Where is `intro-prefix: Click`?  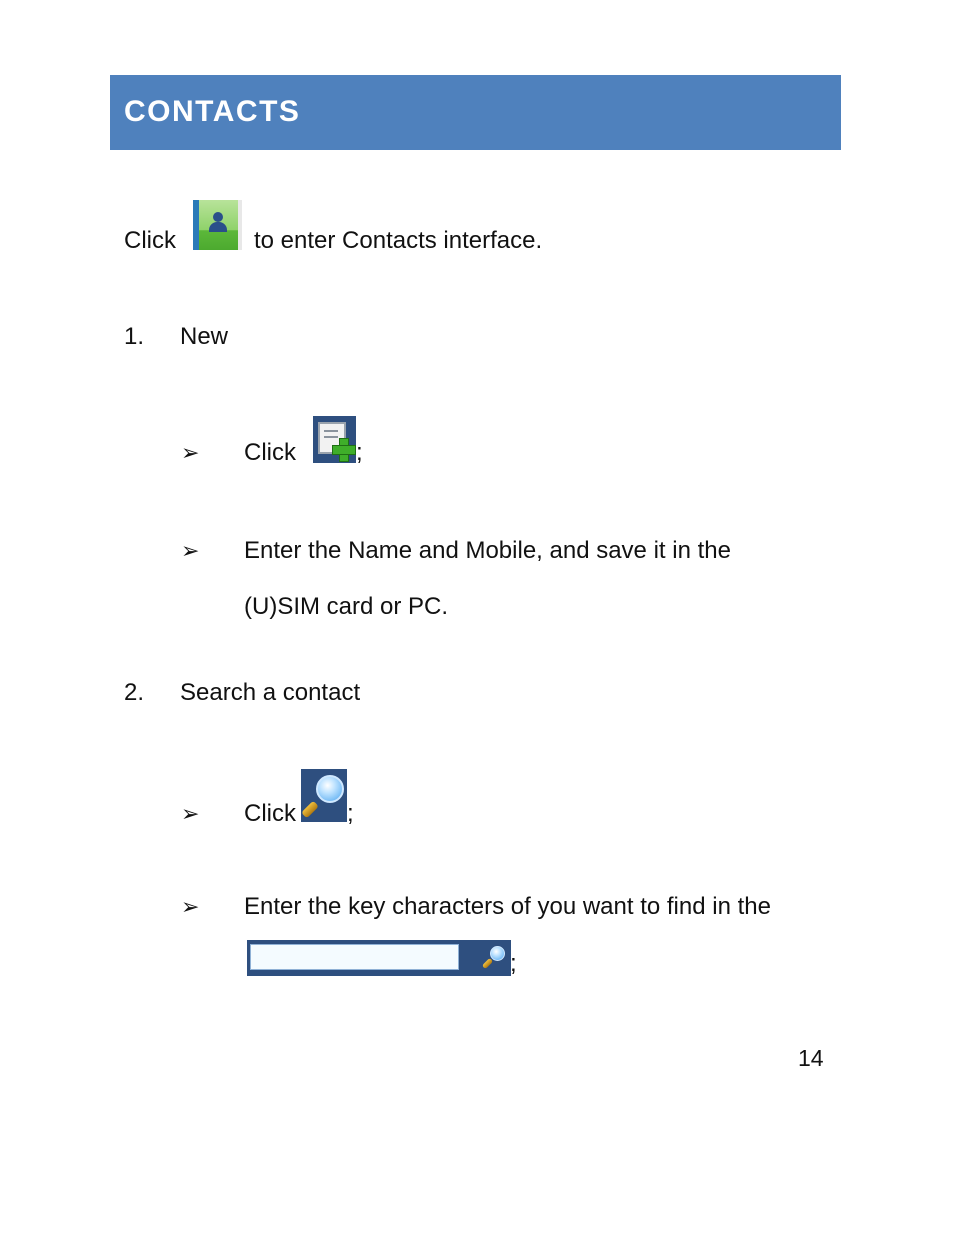 intro-prefix: Click is located at coordinates (150, 240).